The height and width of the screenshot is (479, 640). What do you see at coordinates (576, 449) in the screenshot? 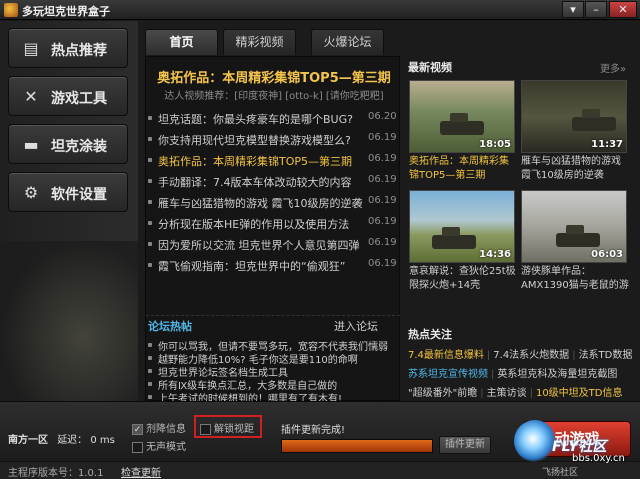
I see `site-watermark: FLY社区 bbs.0xy.cn 飞扬社区` at bounding box center [576, 449].